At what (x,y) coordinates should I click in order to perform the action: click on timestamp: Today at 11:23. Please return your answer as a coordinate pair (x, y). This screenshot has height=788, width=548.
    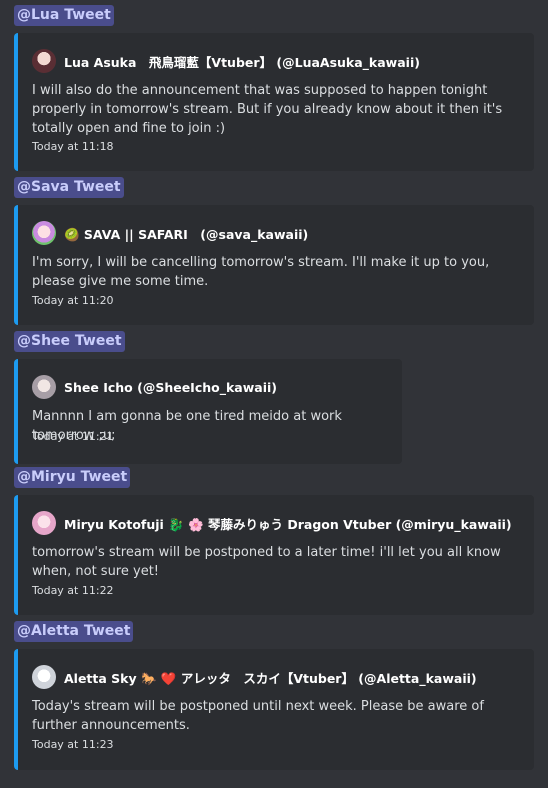
    Looking at the image, I should click on (73, 744).